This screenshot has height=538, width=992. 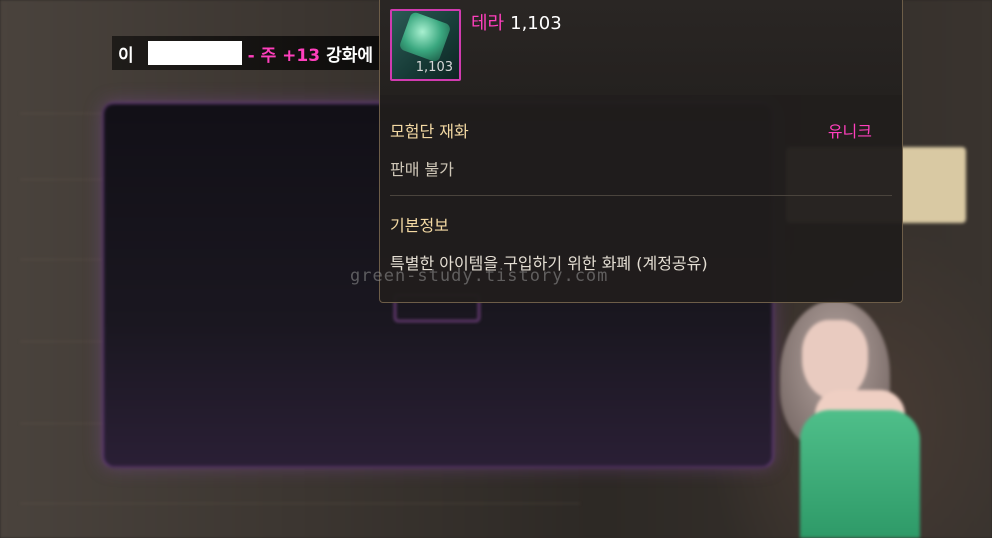 What do you see at coordinates (641, 149) in the screenshot?
I see `item-type-section: 모험단 재화 유니크 판매 불가` at bounding box center [641, 149].